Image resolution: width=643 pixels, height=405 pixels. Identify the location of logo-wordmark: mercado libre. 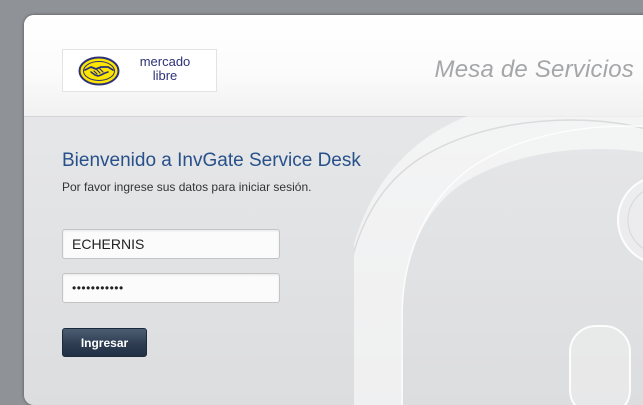
(165, 69).